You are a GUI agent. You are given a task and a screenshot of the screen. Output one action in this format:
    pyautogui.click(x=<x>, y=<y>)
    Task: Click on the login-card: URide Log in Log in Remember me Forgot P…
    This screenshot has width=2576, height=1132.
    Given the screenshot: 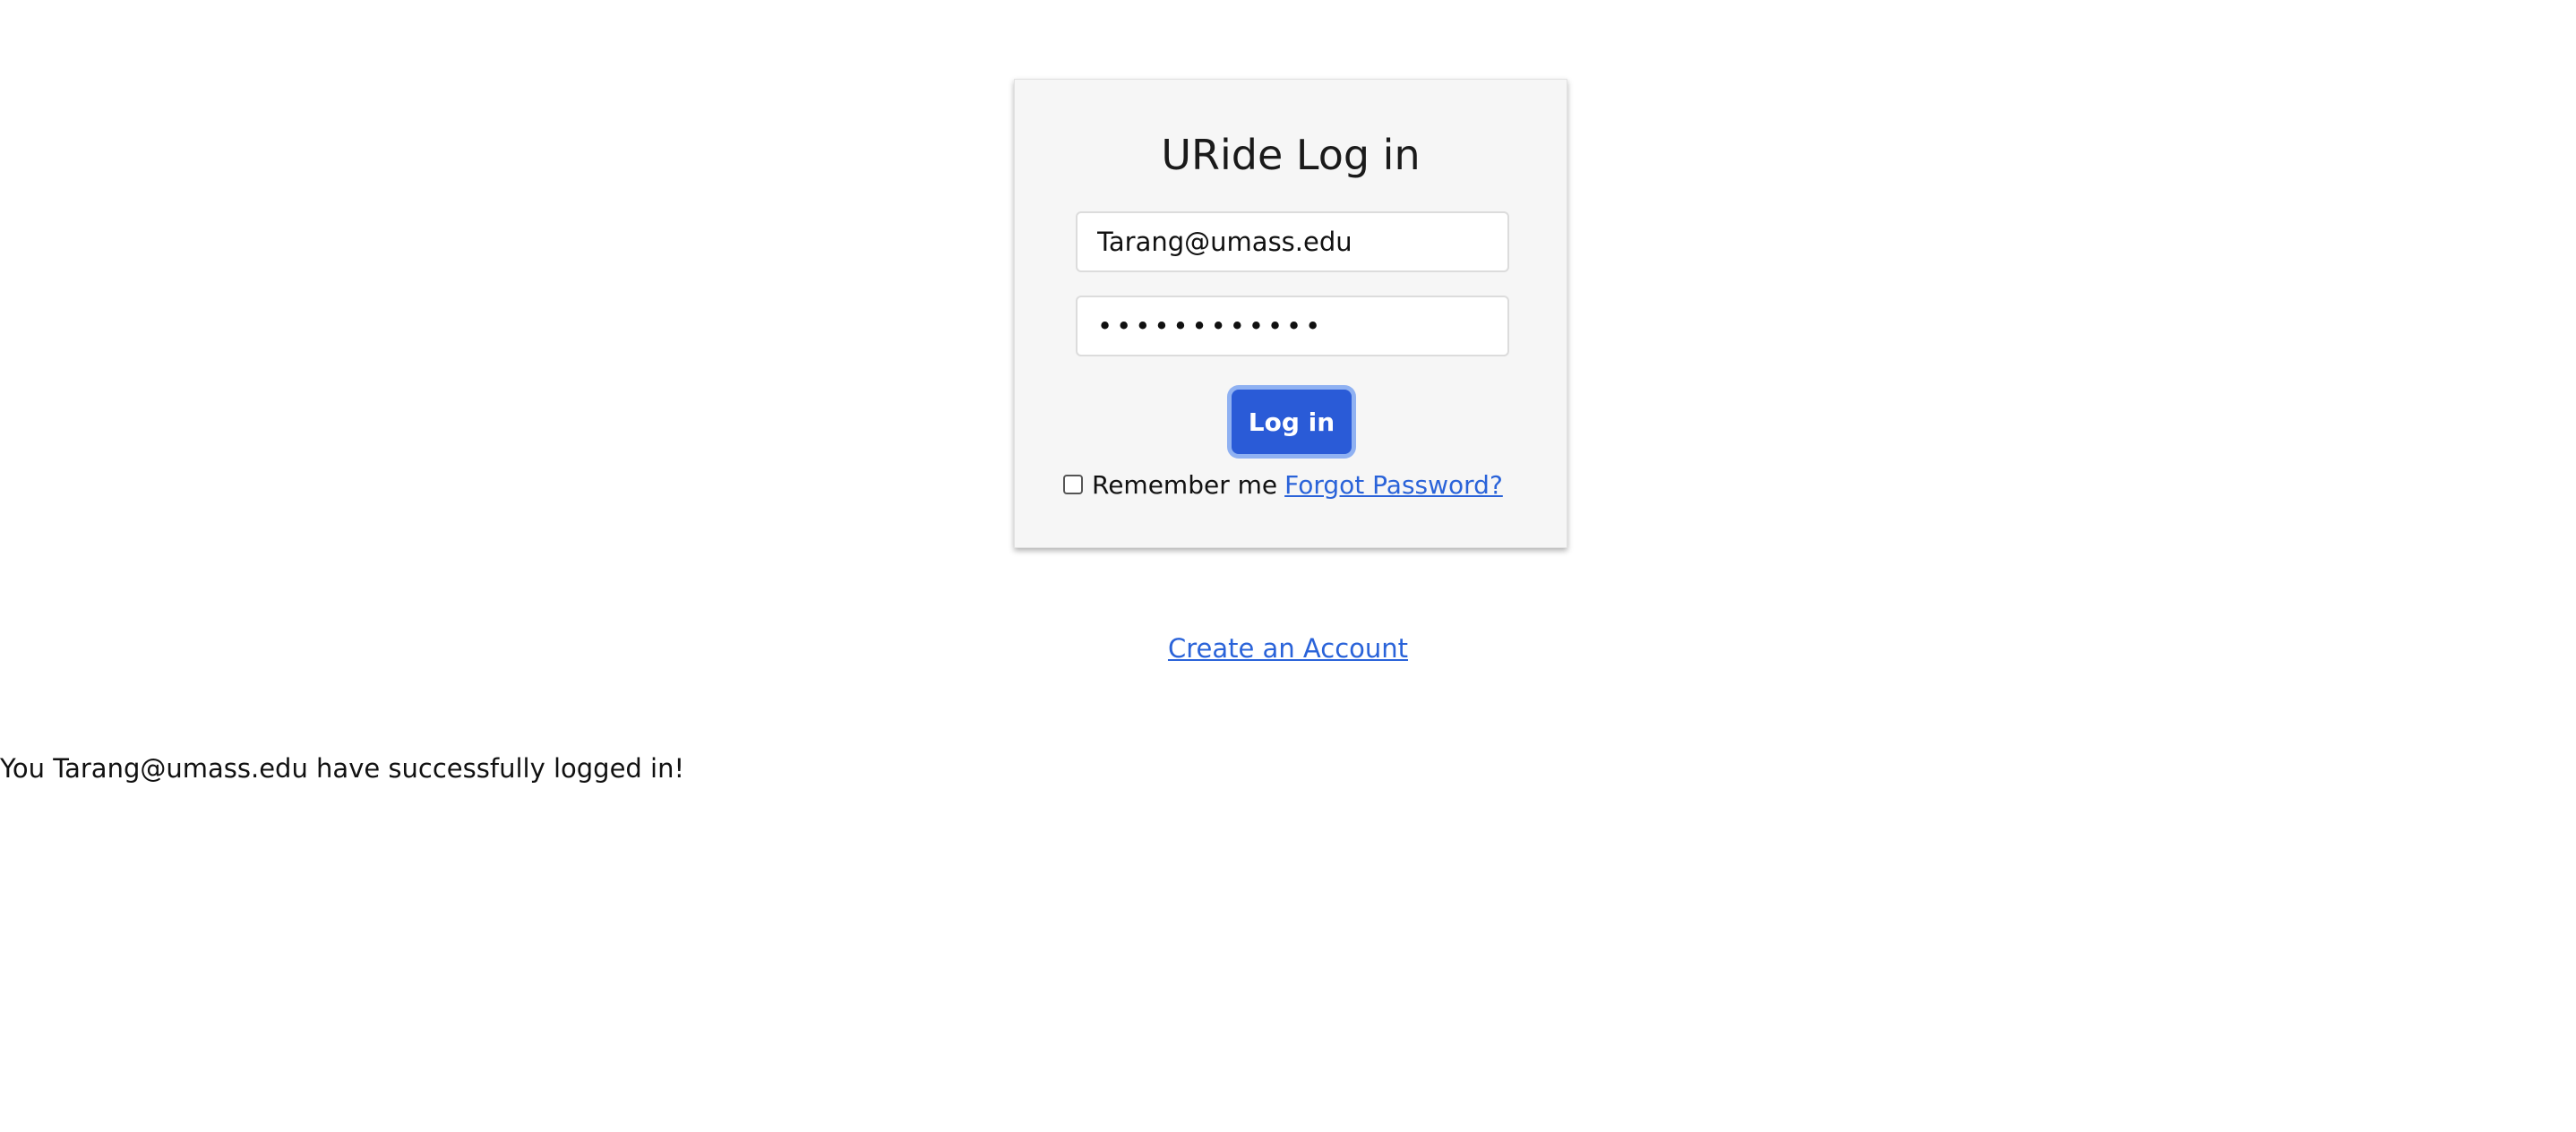 What is the action you would take?
    pyautogui.click(x=1290, y=313)
    